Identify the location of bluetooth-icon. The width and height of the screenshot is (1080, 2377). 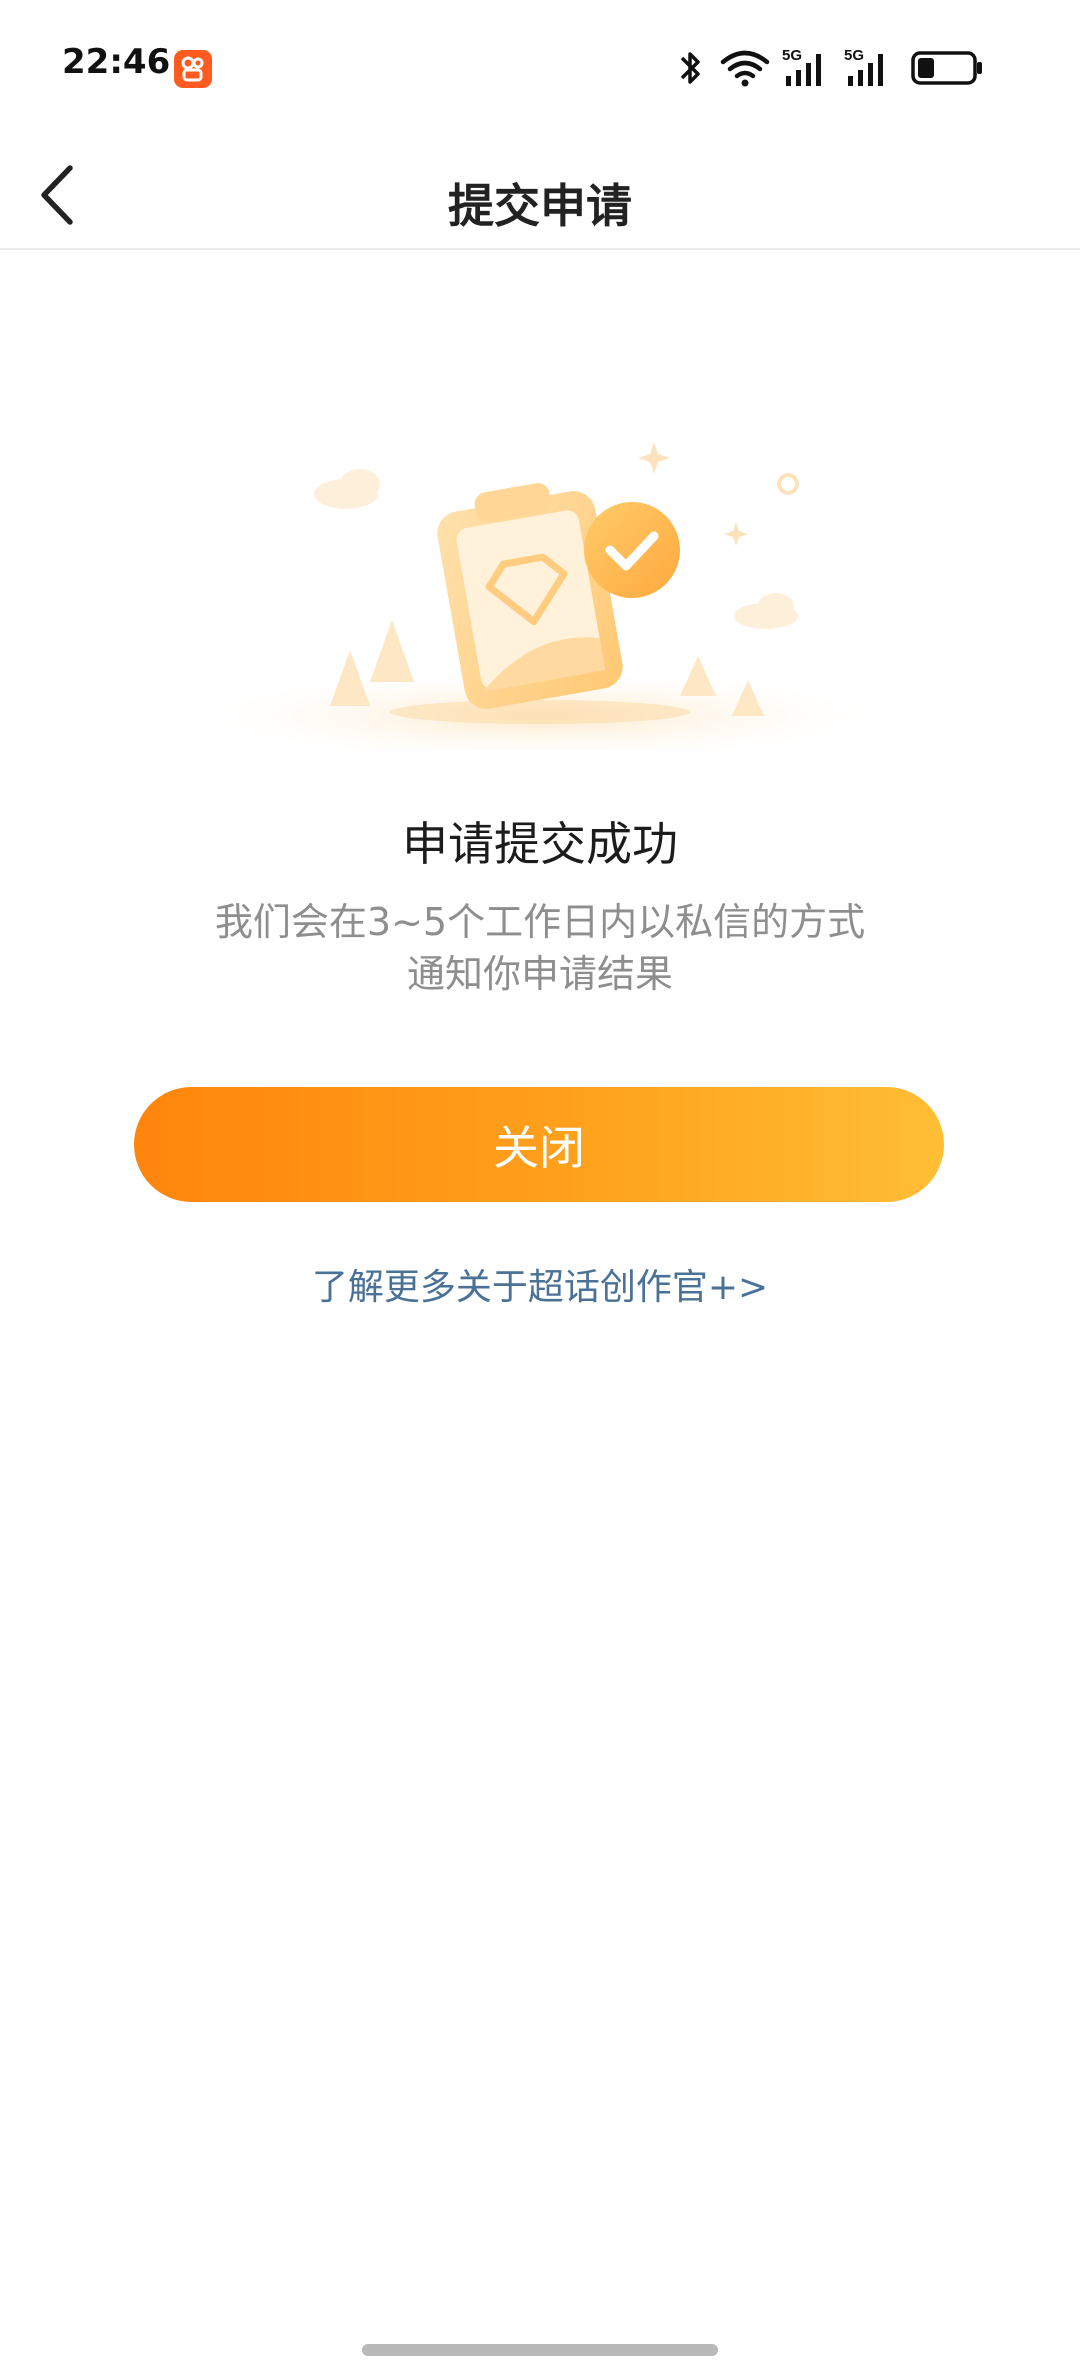
(690, 68).